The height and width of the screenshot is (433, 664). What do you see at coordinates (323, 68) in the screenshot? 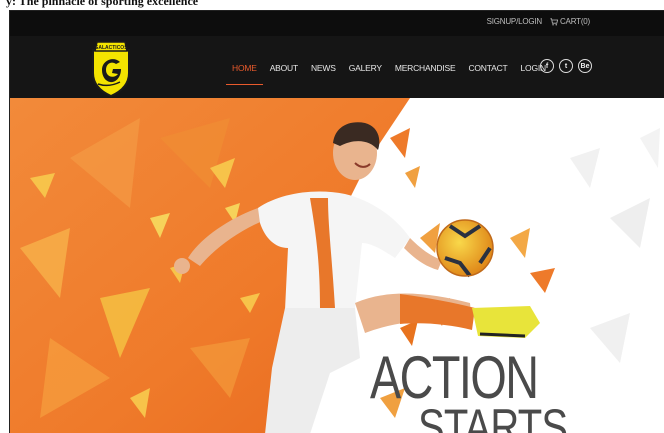
I see `nav-news: NEWS` at bounding box center [323, 68].